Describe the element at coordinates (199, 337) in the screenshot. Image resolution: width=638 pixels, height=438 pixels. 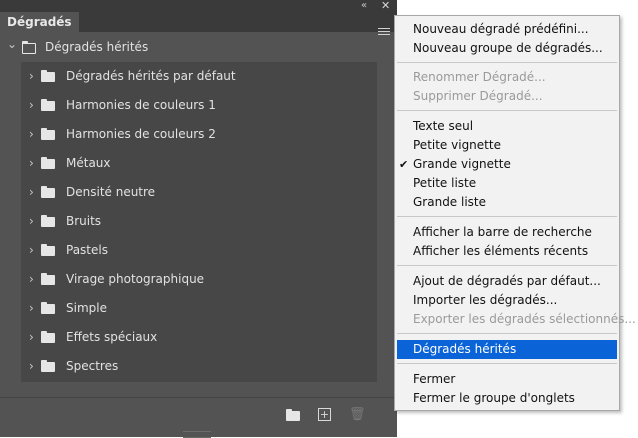
I see `group-row: › Effets spéciaux` at that location.